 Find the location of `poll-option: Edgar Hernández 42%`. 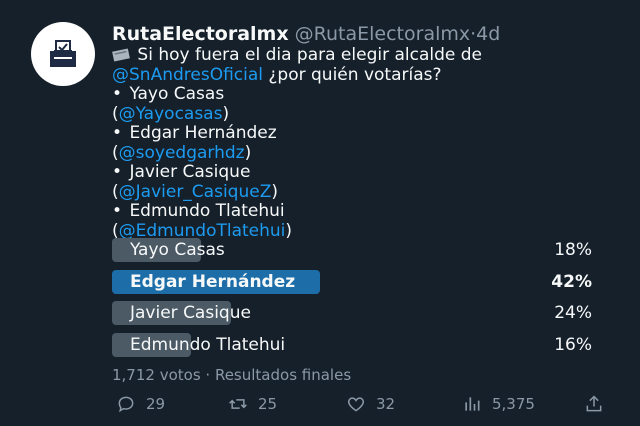

poll-option: Edgar Hernández 42% is located at coordinates (355, 281).